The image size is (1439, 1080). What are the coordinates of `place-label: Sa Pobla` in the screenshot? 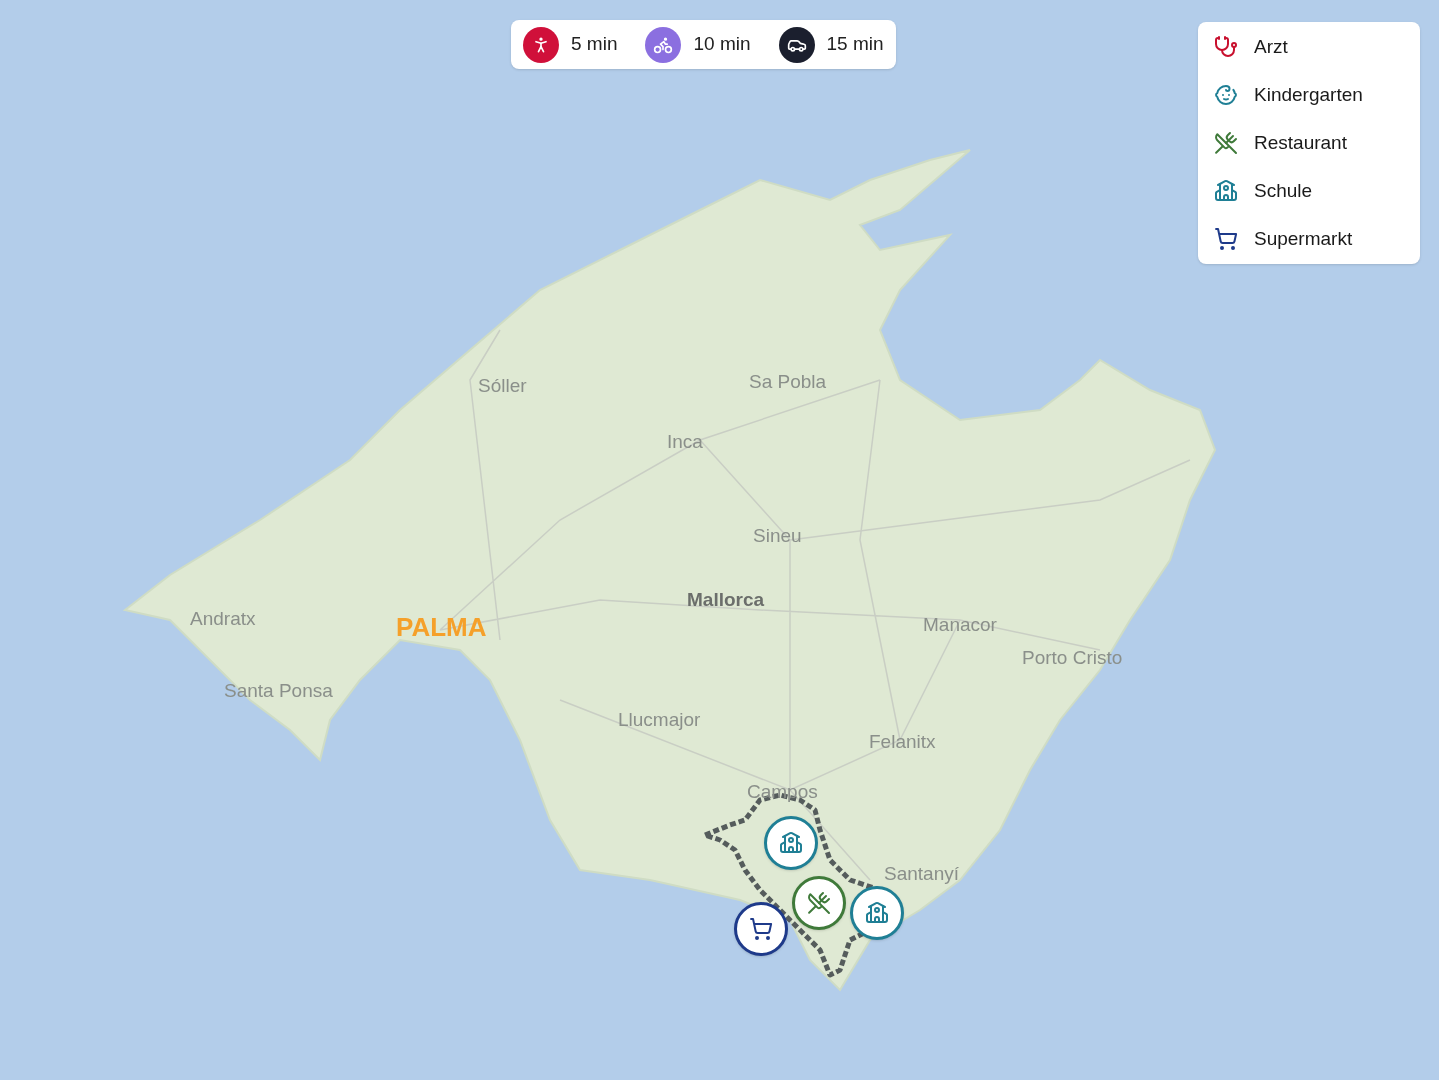 It's located at (788, 382).